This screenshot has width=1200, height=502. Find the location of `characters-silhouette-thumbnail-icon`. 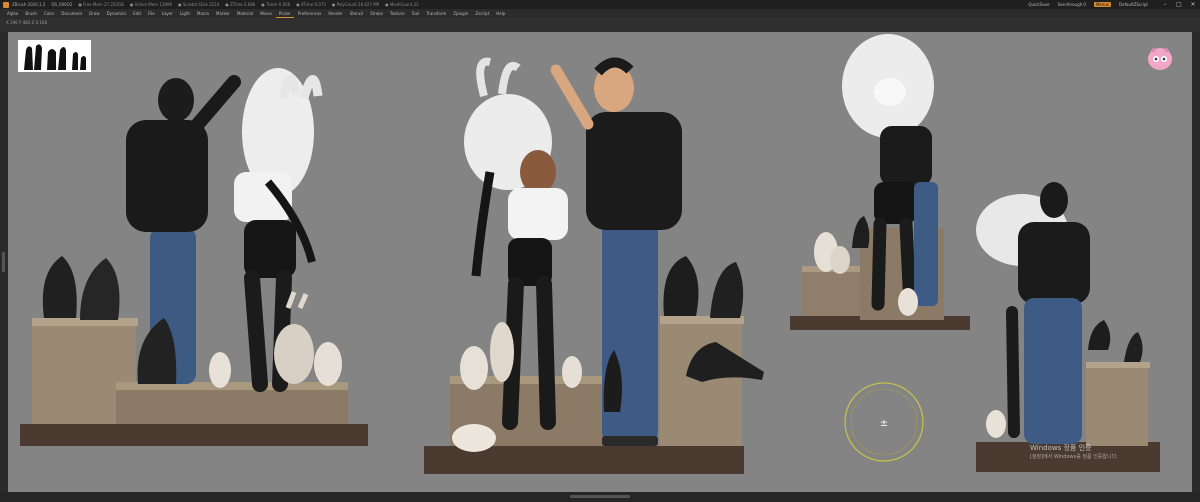

characters-silhouette-thumbnail-icon is located at coordinates (55, 57).